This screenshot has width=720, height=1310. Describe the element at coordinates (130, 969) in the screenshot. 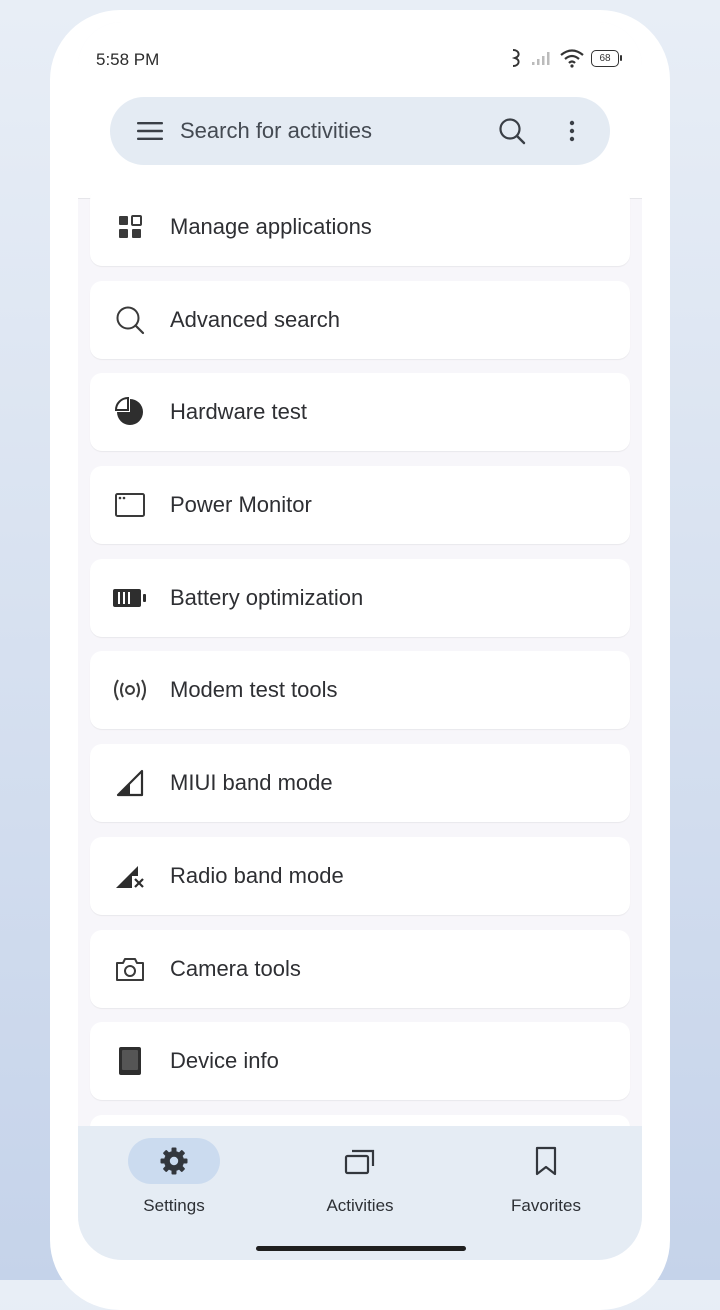

I see `camera-icon` at that location.